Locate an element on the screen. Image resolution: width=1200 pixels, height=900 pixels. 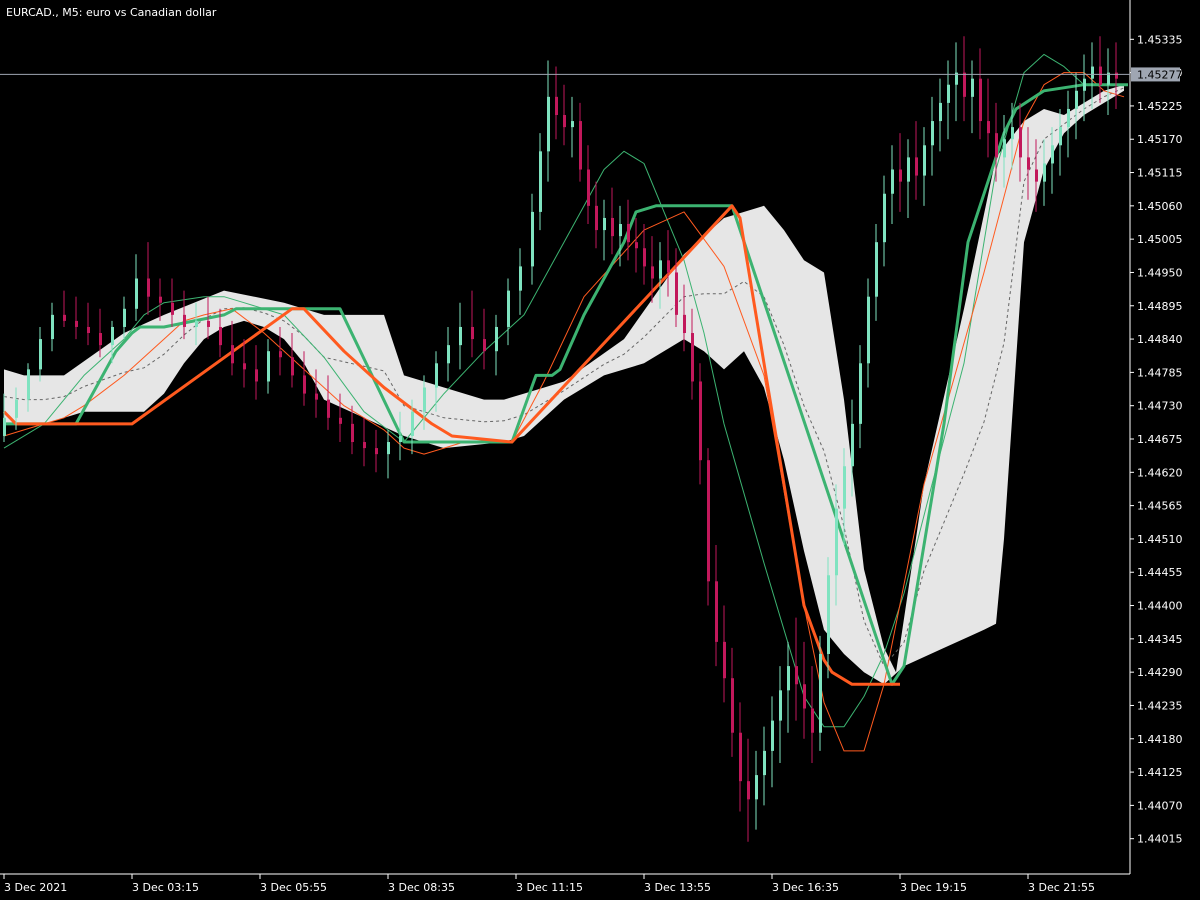
y-tick-label: 1.44455 is located at coordinates (1160, 572).